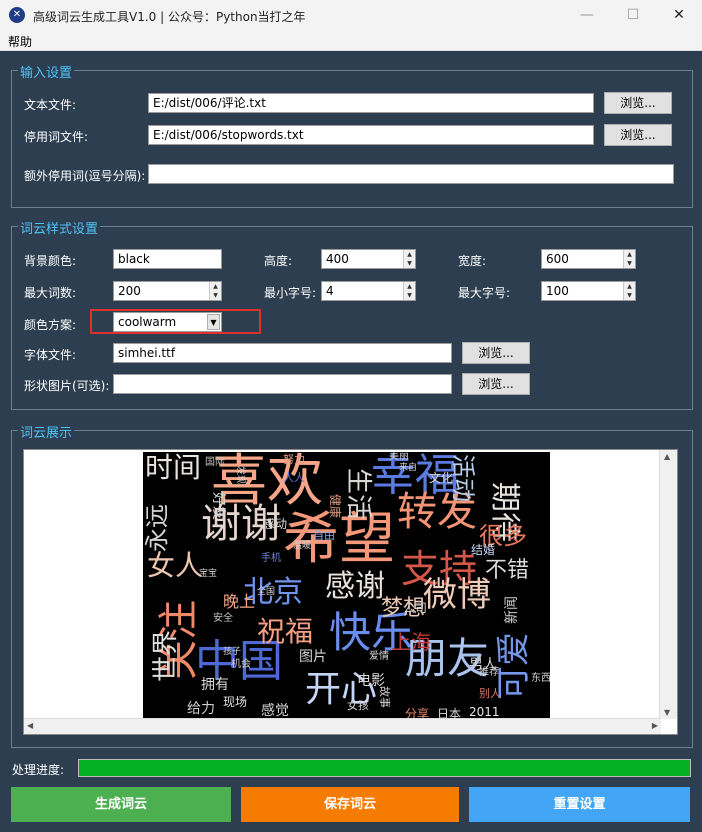 The image size is (702, 832). I want to click on progress-bar-fill, so click(384, 768).